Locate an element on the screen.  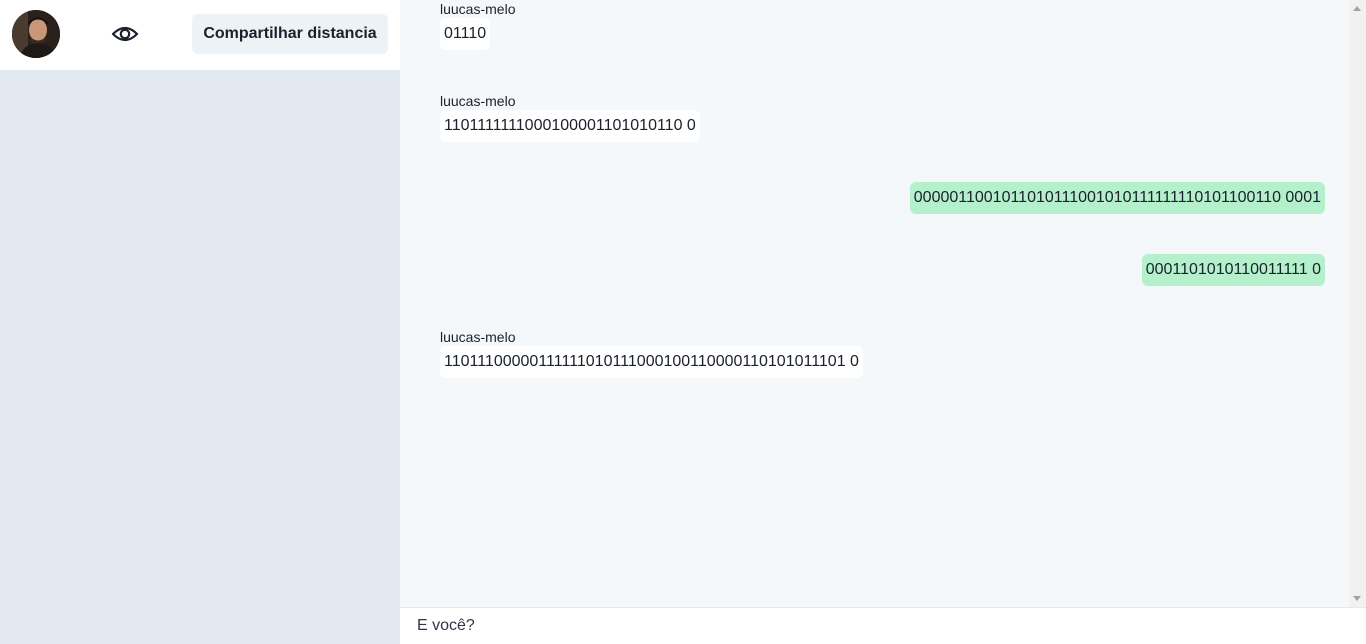
scroll-down-icon is located at coordinates (1357, 598).